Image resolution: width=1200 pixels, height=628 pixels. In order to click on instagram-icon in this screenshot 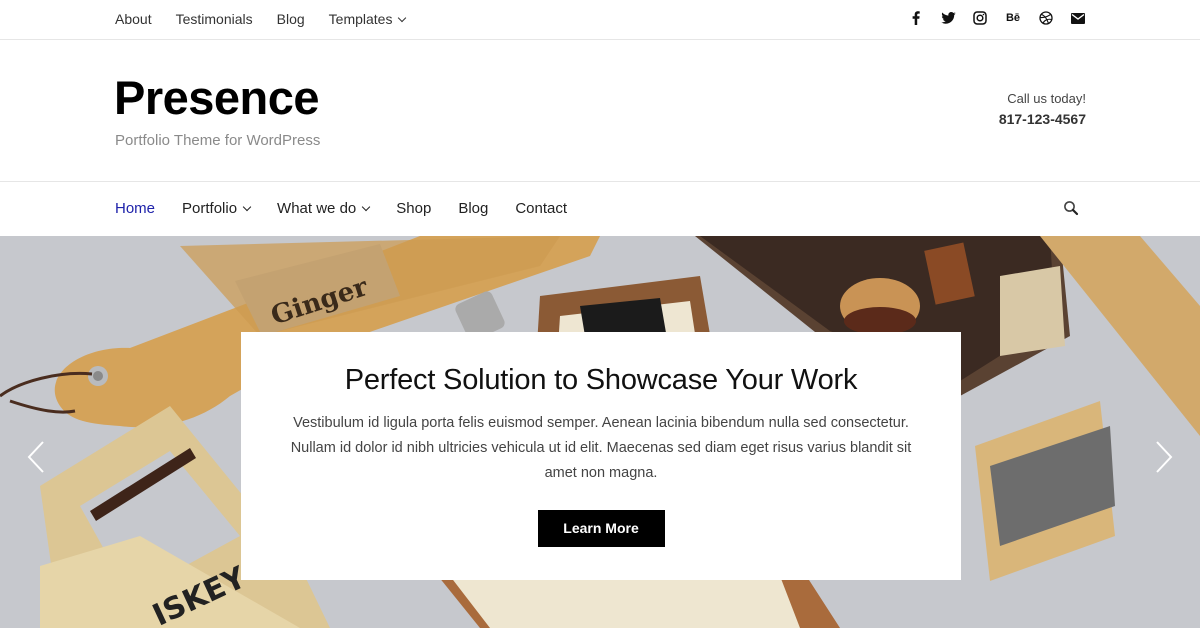, I will do `click(980, 18)`.